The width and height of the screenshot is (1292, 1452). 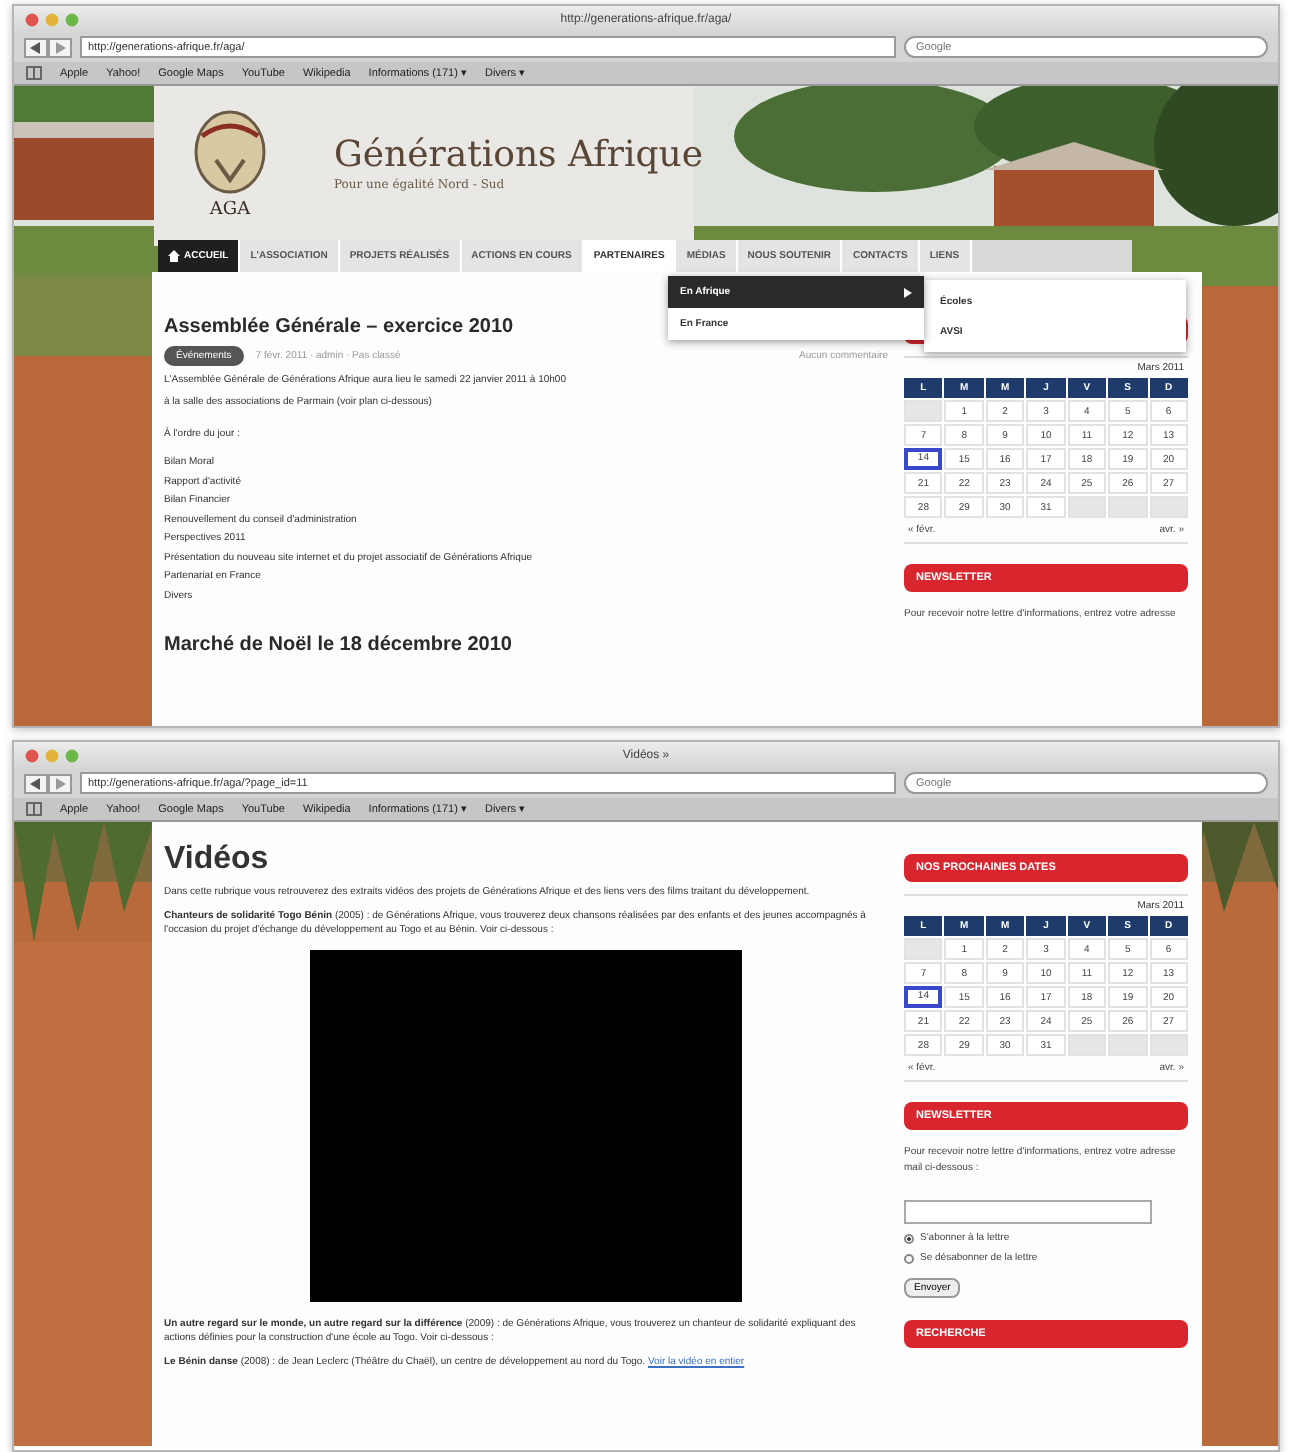 What do you see at coordinates (908, 292) in the screenshot?
I see `submenu-arrow-icon` at bounding box center [908, 292].